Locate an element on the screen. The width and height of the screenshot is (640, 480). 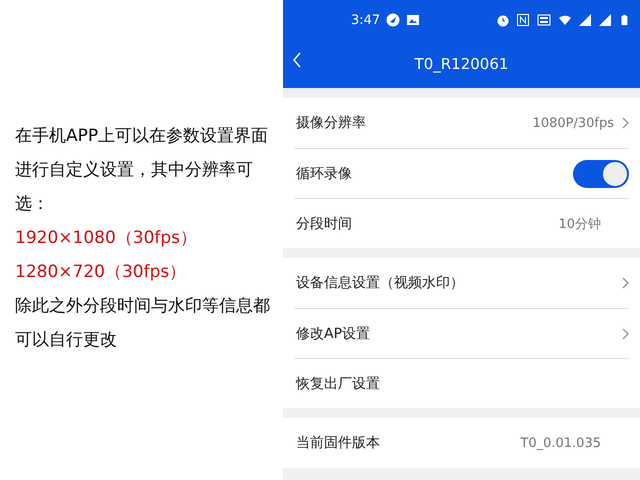
setting-row: 修改AP设置 is located at coordinates (461, 333).